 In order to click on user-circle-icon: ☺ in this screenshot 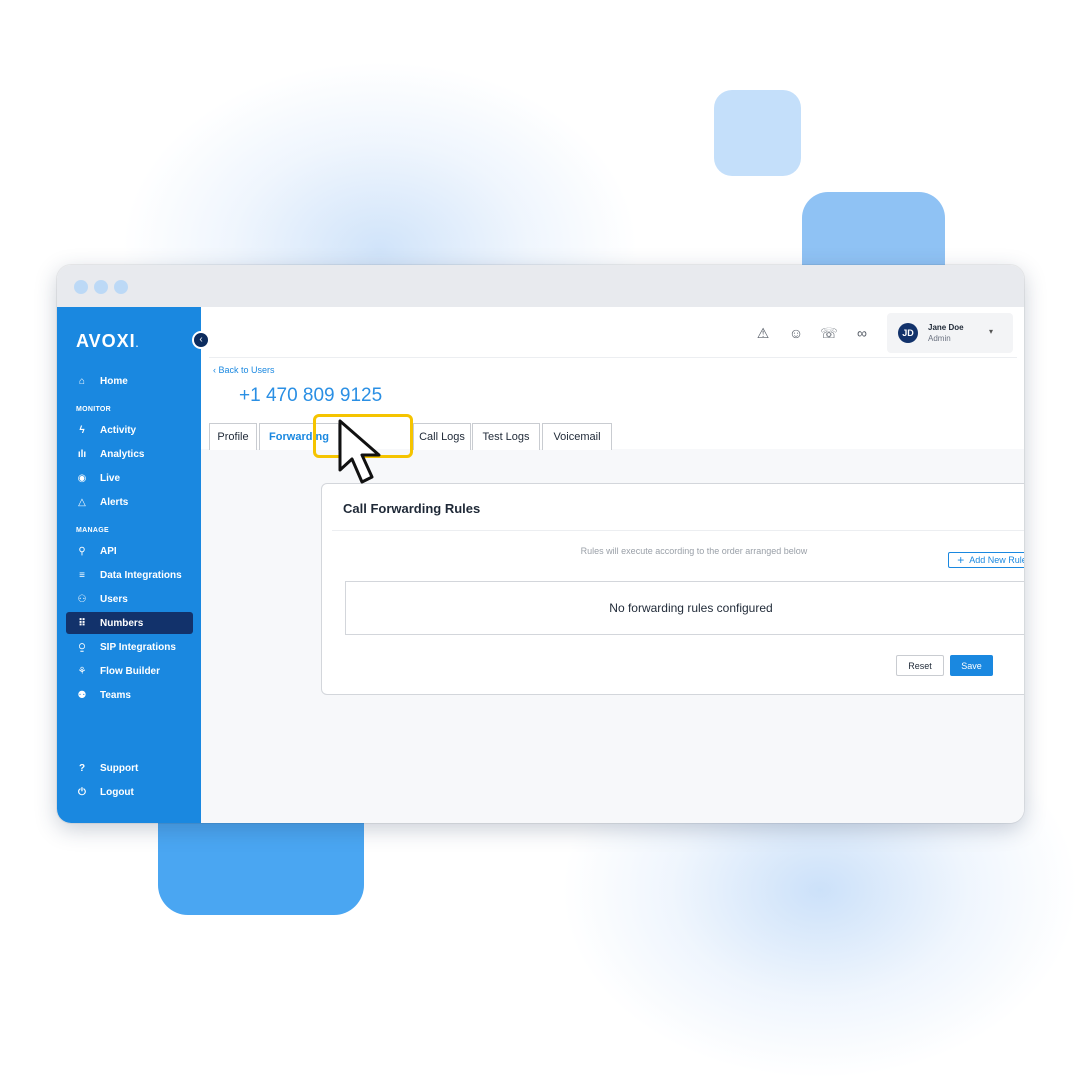, I will do `click(796, 333)`.